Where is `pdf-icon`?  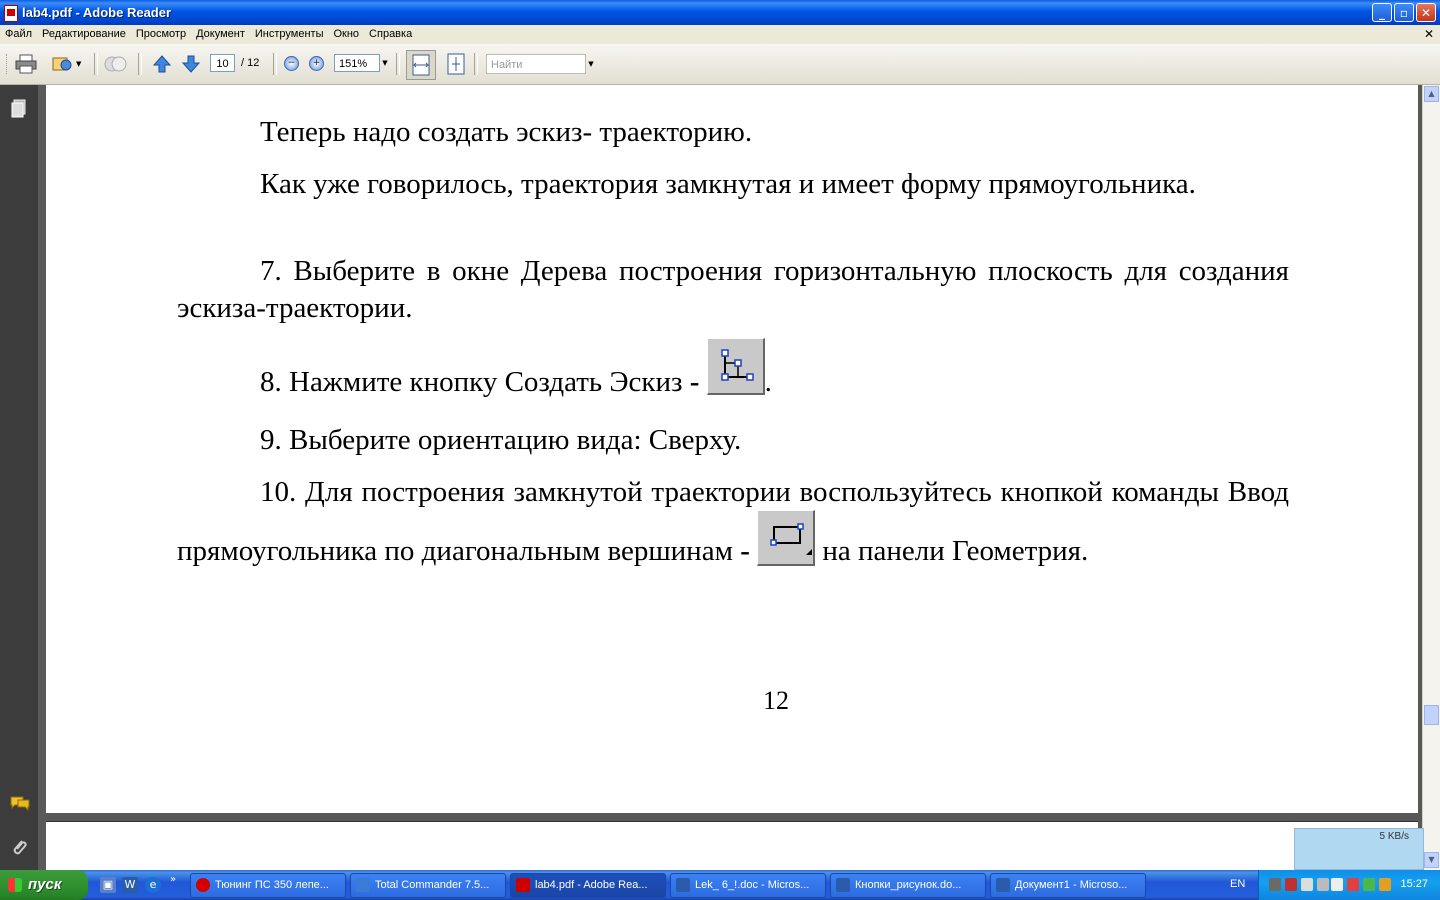 pdf-icon is located at coordinates (523, 885).